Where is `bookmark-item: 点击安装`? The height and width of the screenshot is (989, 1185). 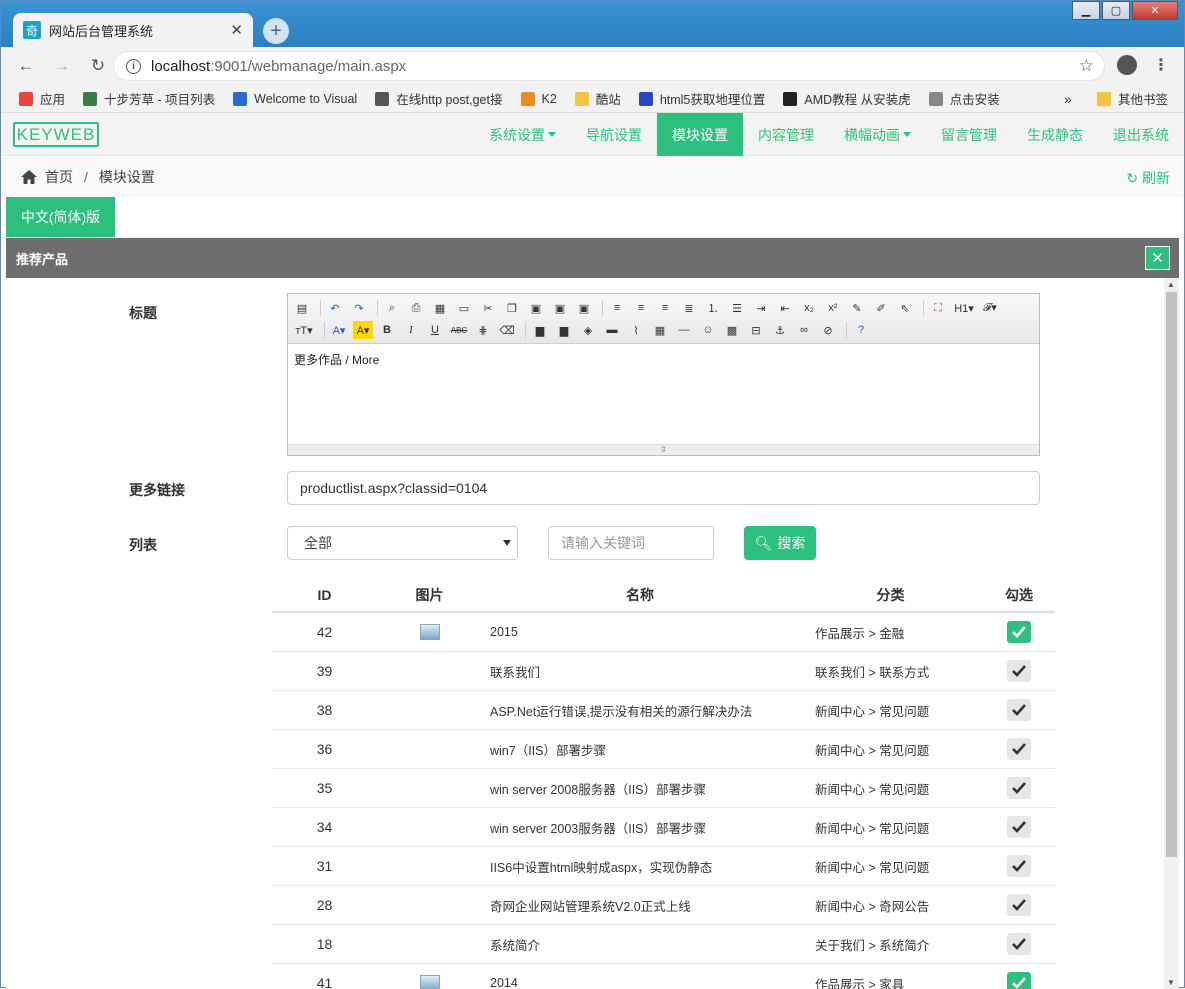 bookmark-item: 点击安装 is located at coordinates (964, 98).